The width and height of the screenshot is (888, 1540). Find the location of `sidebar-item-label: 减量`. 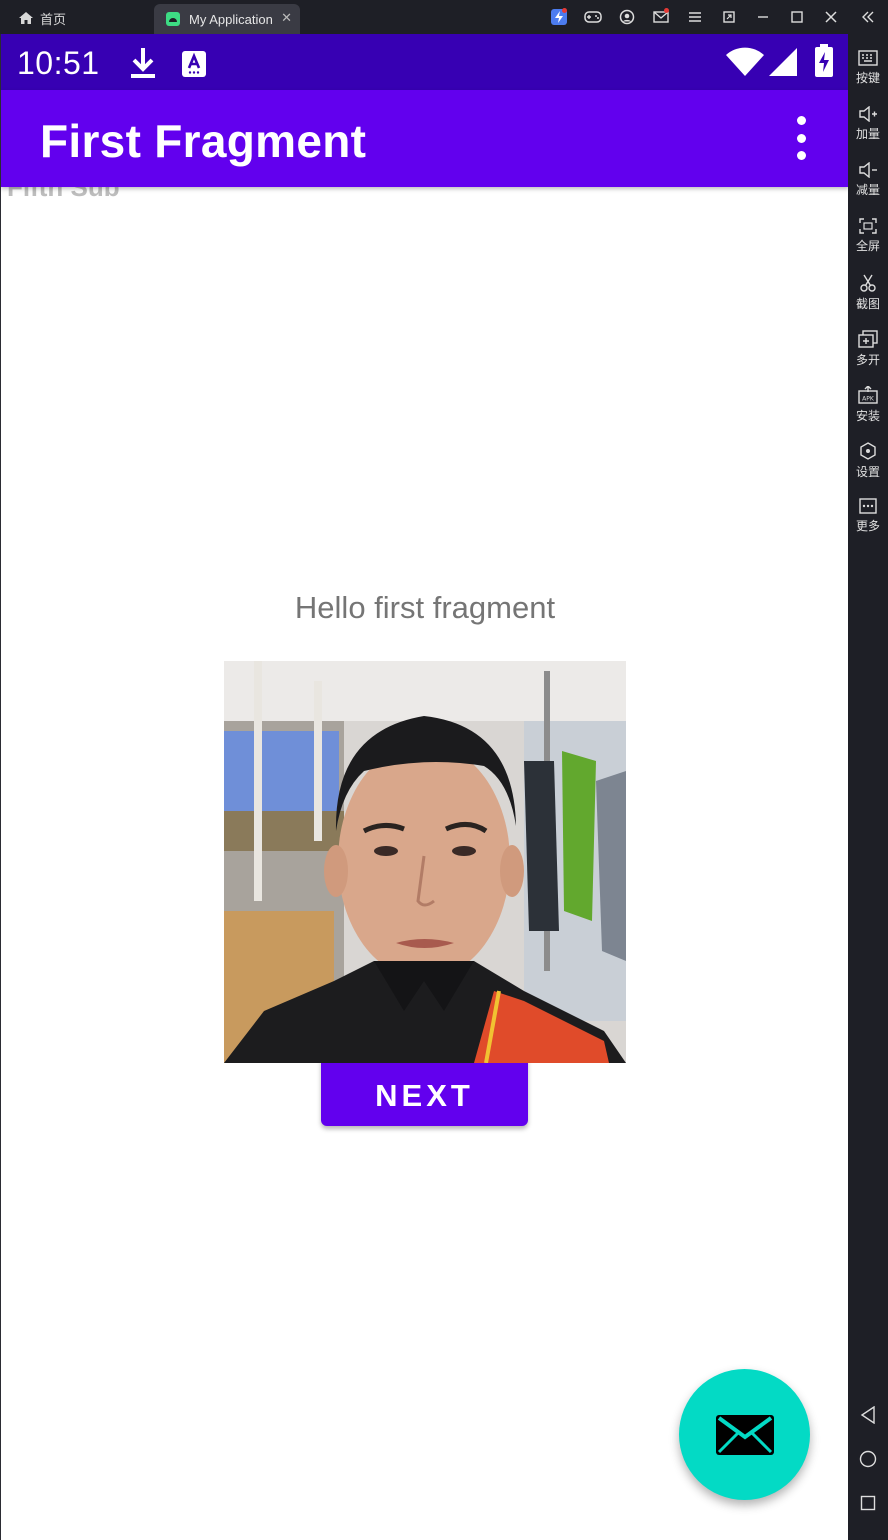

sidebar-item-label: 减量 is located at coordinates (867, 190).